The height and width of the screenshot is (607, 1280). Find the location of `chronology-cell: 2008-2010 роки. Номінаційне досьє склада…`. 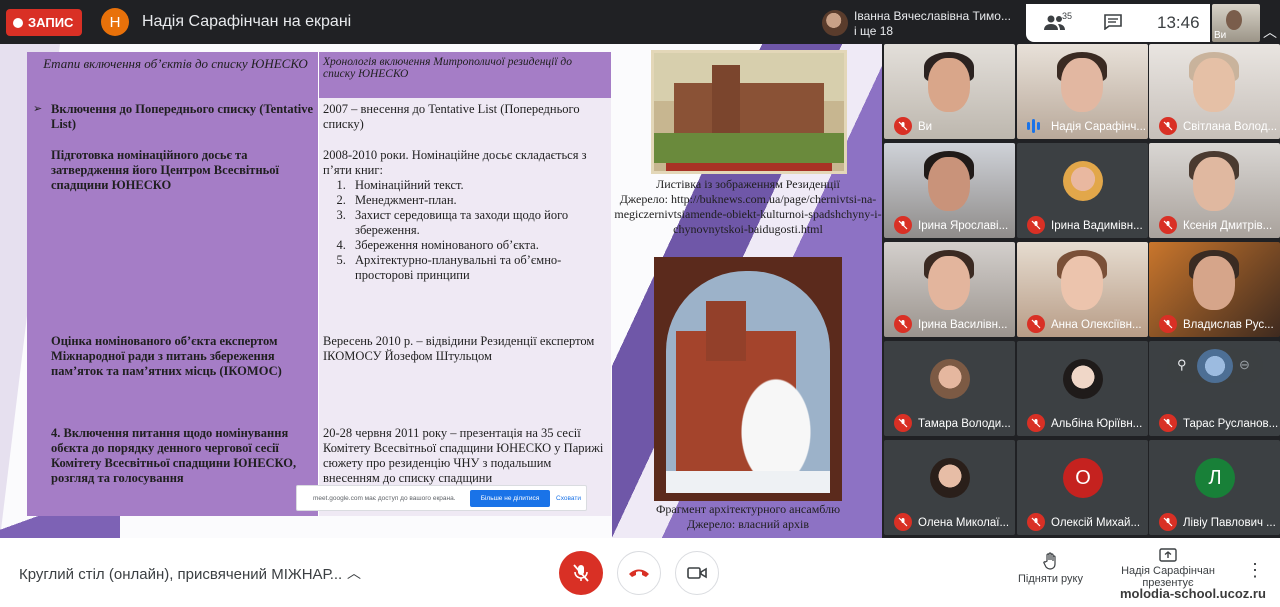

chronology-cell: 2008-2010 роки. Номінаційне досьє склада… is located at coordinates (465, 237).